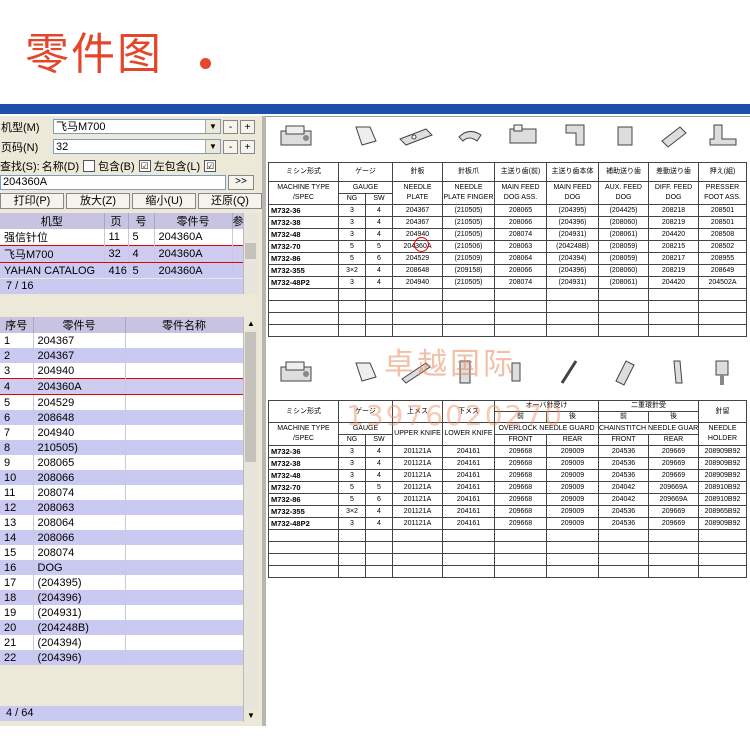 This screenshot has width=750, height=750. What do you see at coordinates (122, 355) in the screenshot?
I see `table-row: 2 204367` at bounding box center [122, 355].